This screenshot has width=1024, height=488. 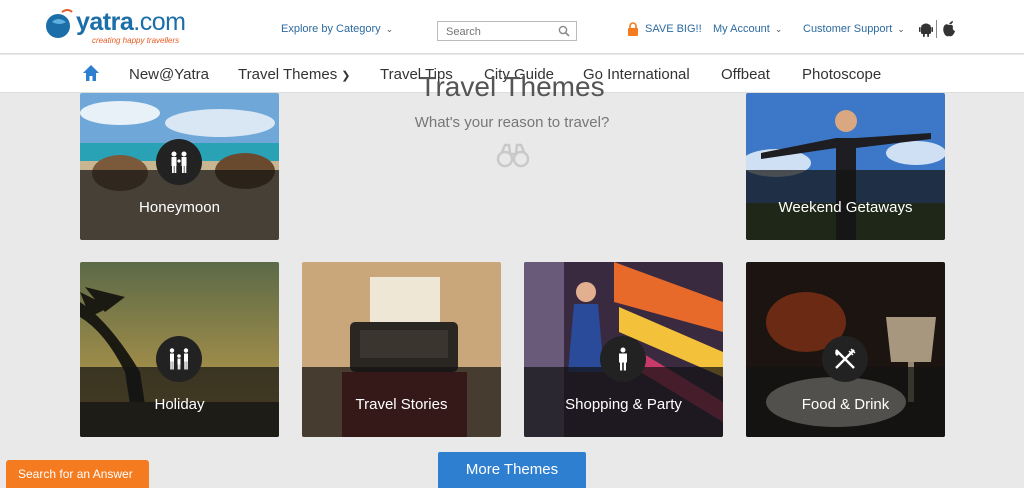 I want to click on binoculars-icon, so click(x=513, y=155).